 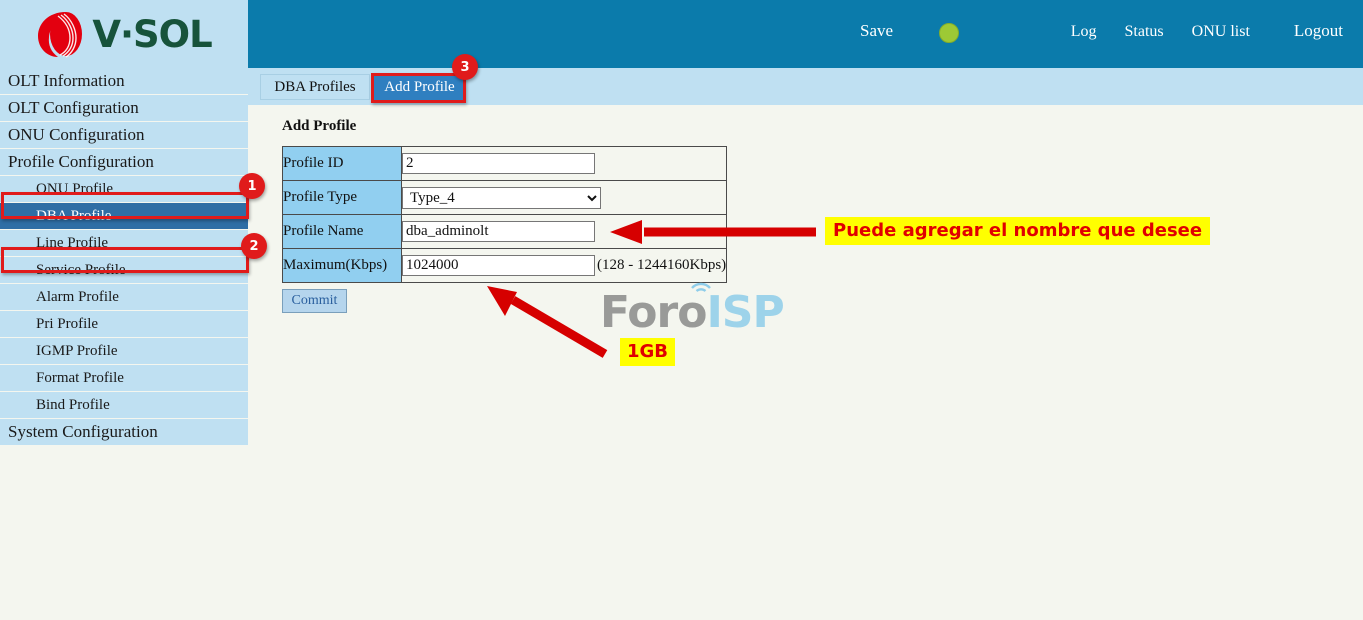 I want to click on logout-button: Logout, so click(x=1303, y=31).